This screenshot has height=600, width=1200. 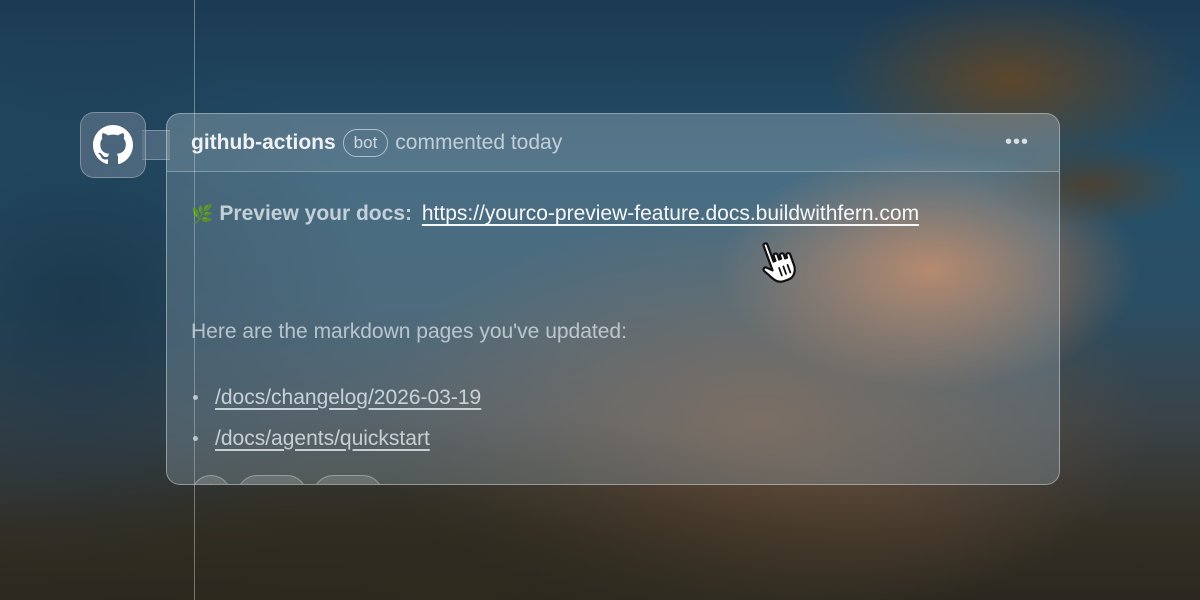 I want to click on leaf-icon: 🌿, so click(x=202, y=214).